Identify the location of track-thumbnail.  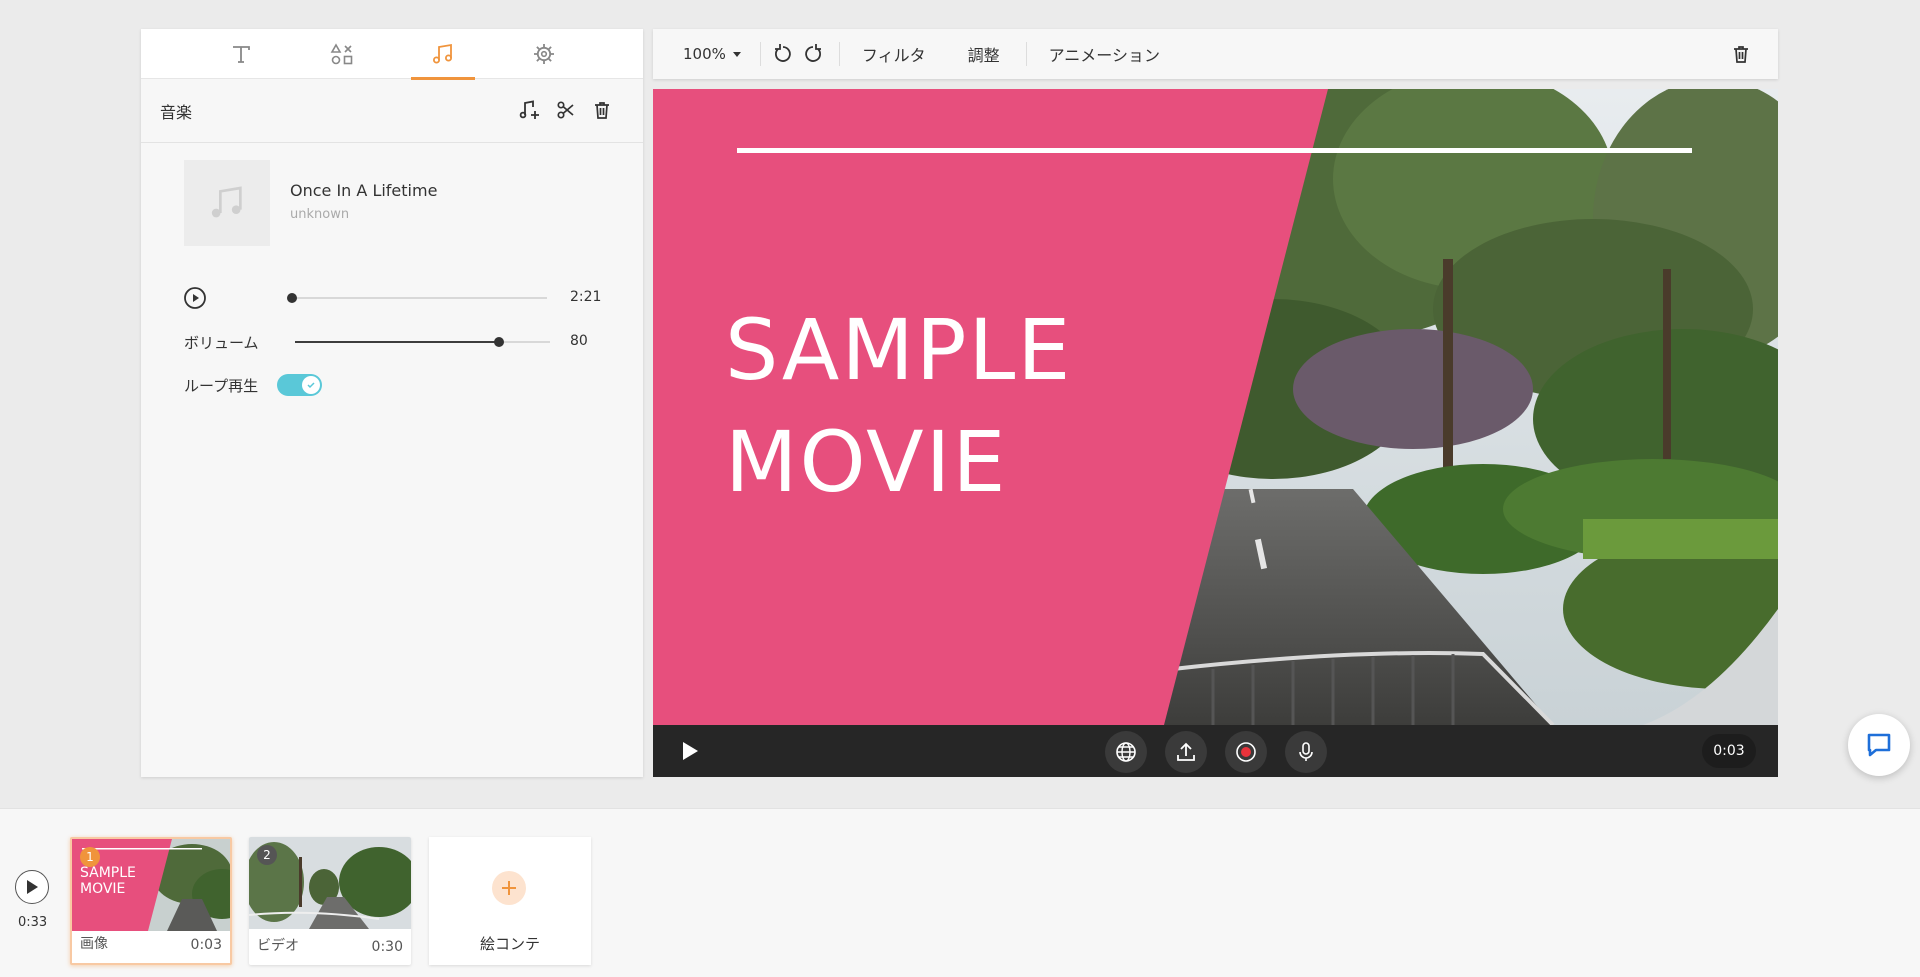
(227, 203).